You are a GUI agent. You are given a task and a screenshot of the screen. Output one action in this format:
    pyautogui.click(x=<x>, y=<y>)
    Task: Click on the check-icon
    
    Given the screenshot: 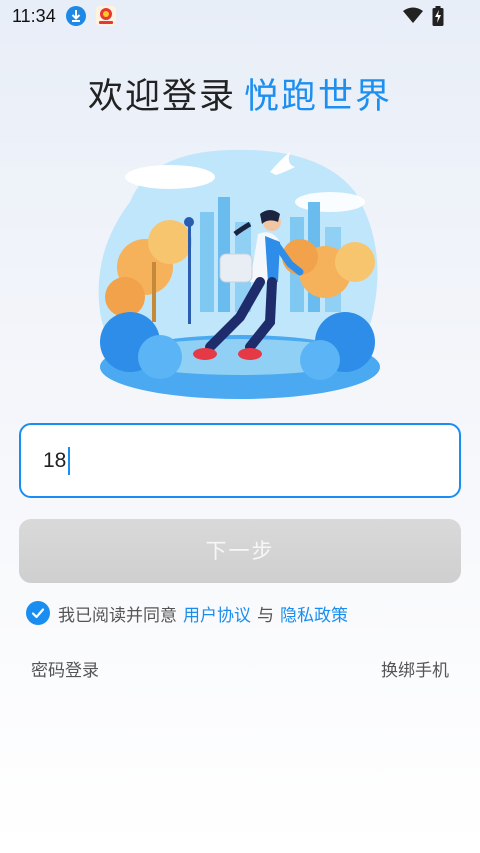 What is the action you would take?
    pyautogui.click(x=38, y=613)
    